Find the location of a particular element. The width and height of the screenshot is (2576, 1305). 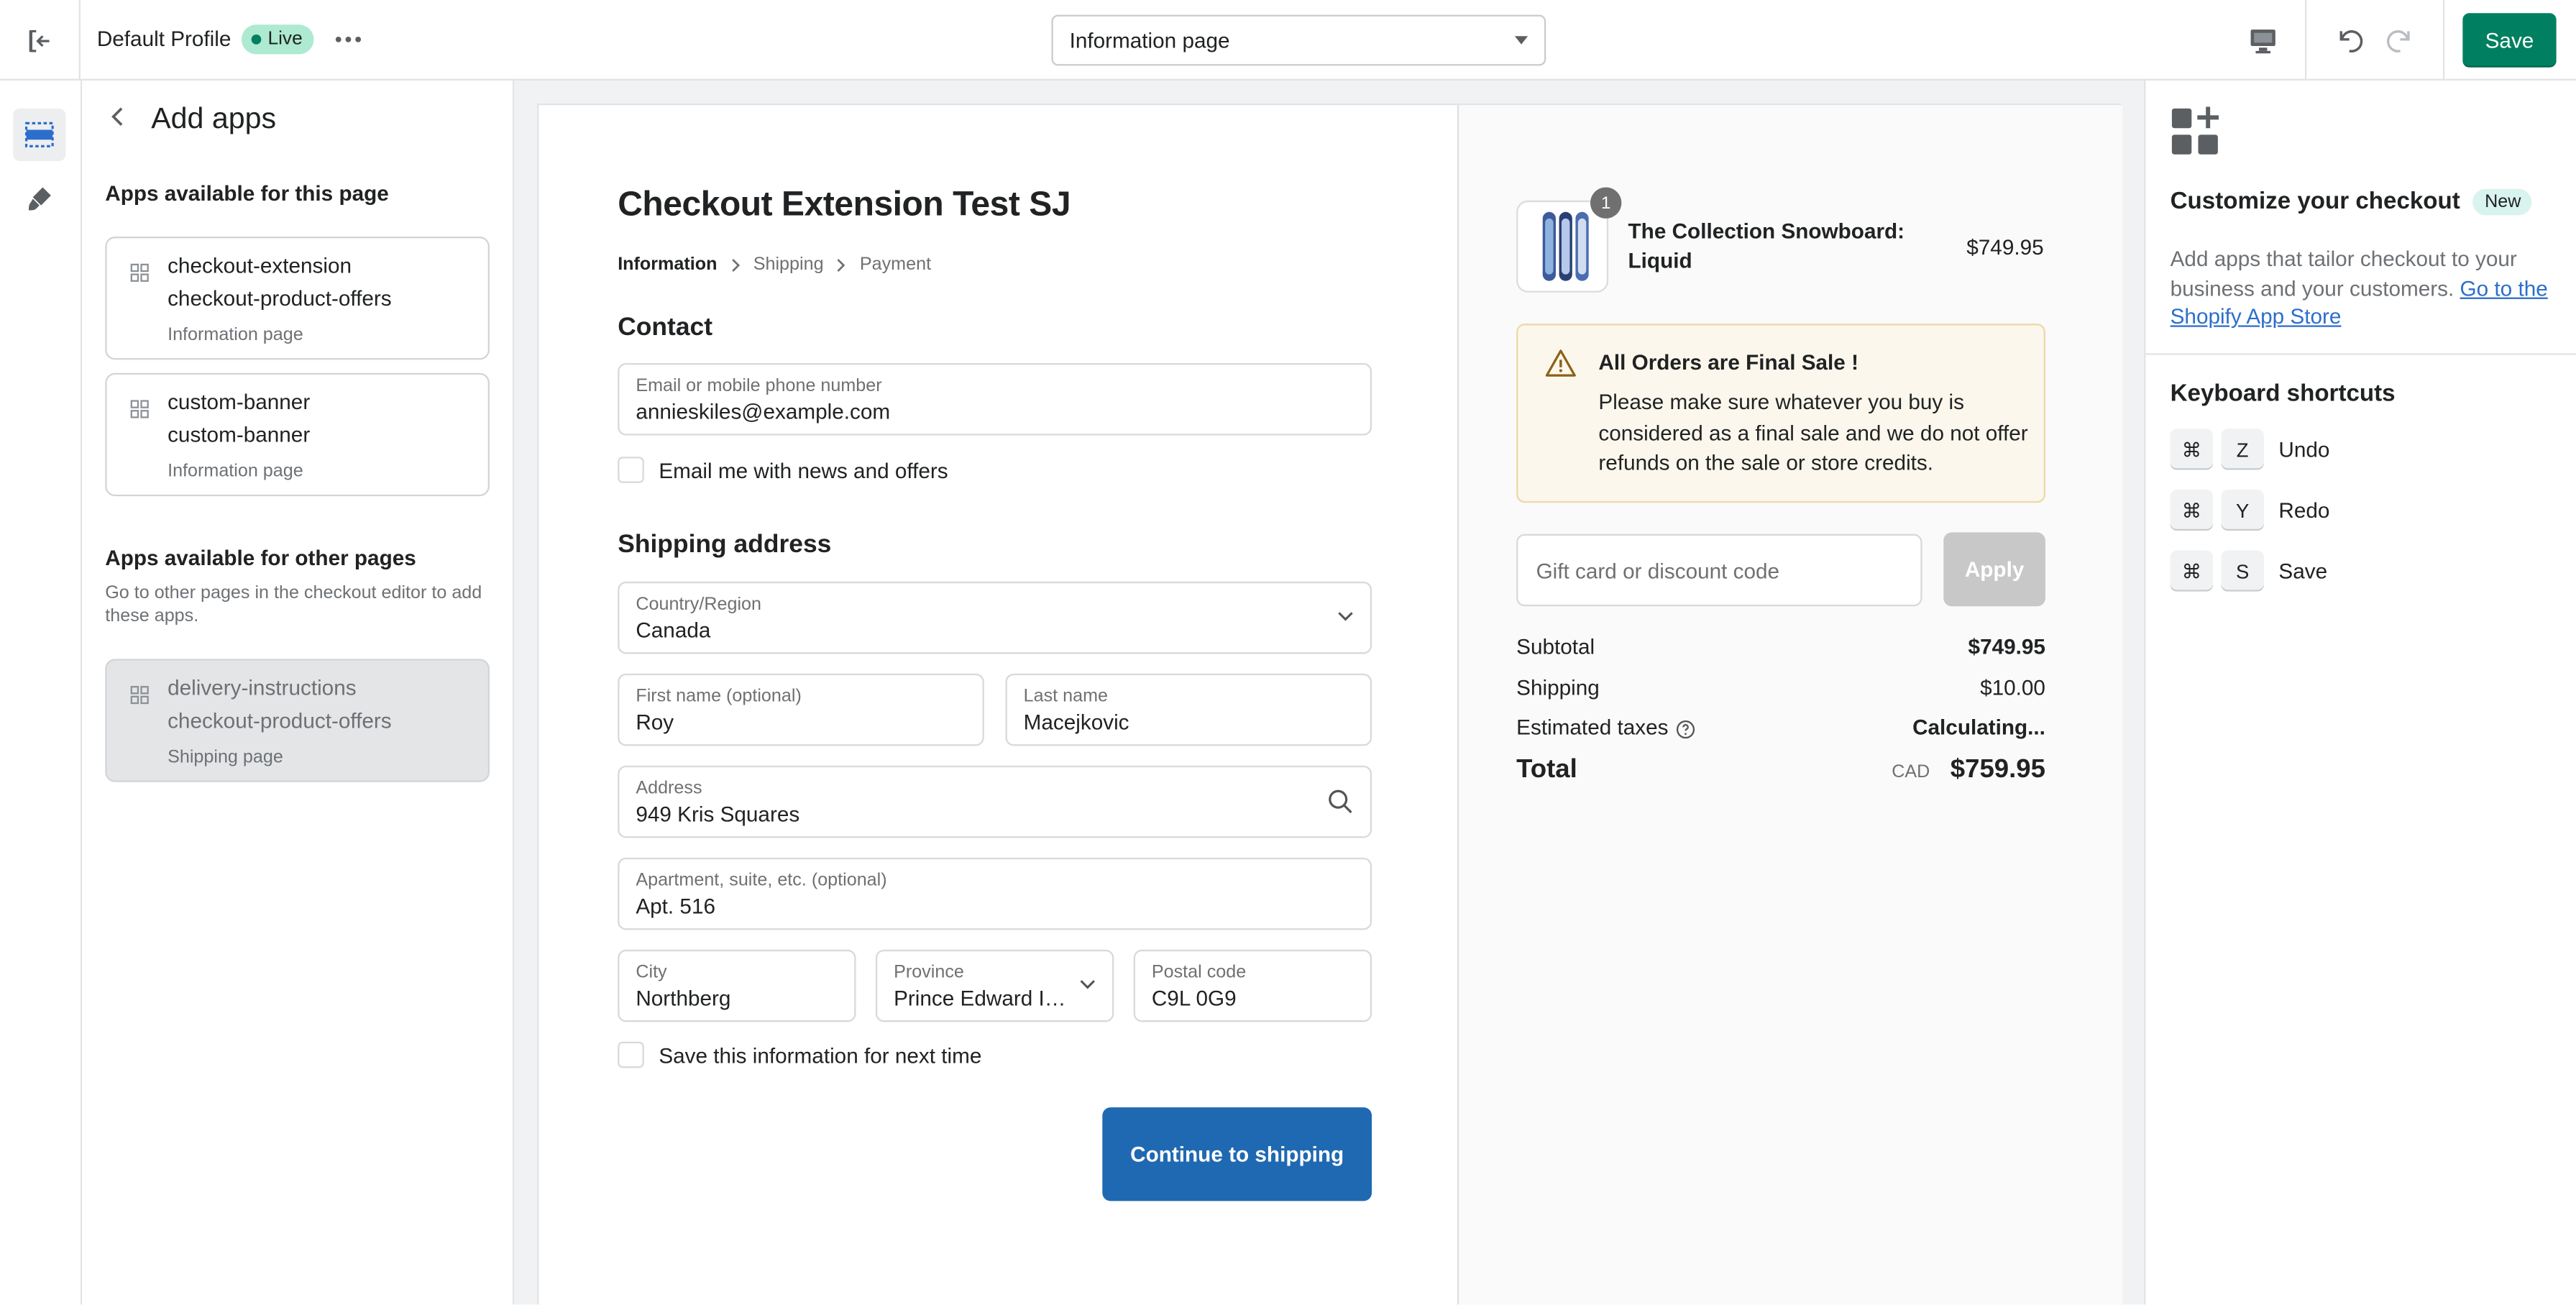

customize-title: Customize your checkout New is located at coordinates (2351, 202).